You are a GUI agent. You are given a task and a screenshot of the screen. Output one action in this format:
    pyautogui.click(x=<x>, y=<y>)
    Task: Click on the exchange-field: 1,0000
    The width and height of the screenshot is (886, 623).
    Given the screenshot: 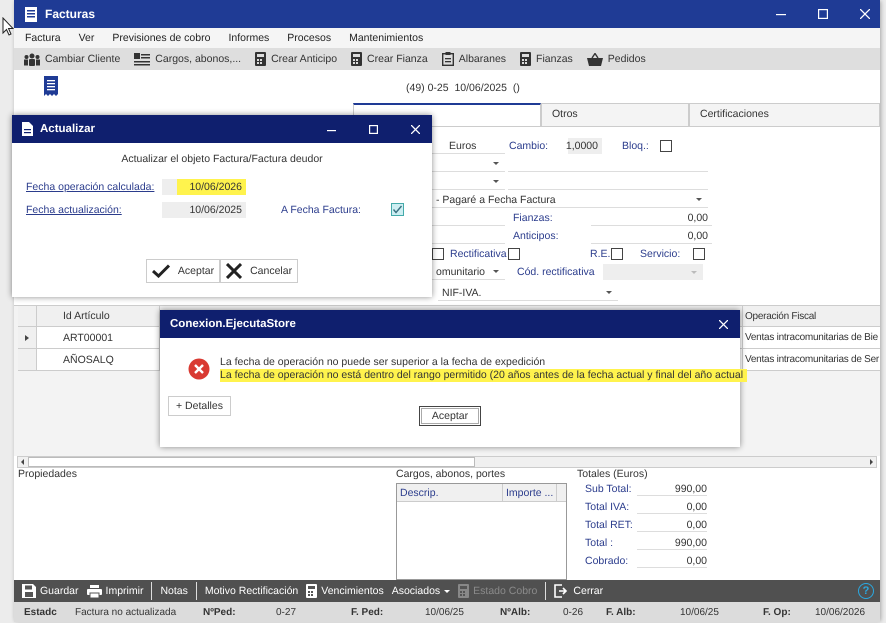 What is the action you would take?
    pyautogui.click(x=585, y=146)
    